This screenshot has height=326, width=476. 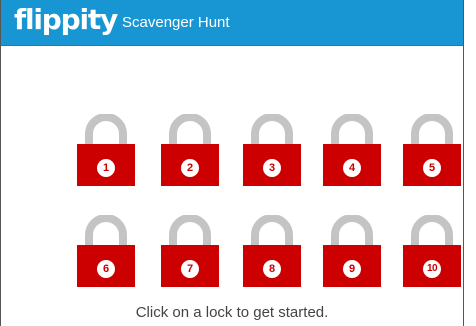 What do you see at coordinates (190, 269) in the screenshot?
I see `lock-number: 7` at bounding box center [190, 269].